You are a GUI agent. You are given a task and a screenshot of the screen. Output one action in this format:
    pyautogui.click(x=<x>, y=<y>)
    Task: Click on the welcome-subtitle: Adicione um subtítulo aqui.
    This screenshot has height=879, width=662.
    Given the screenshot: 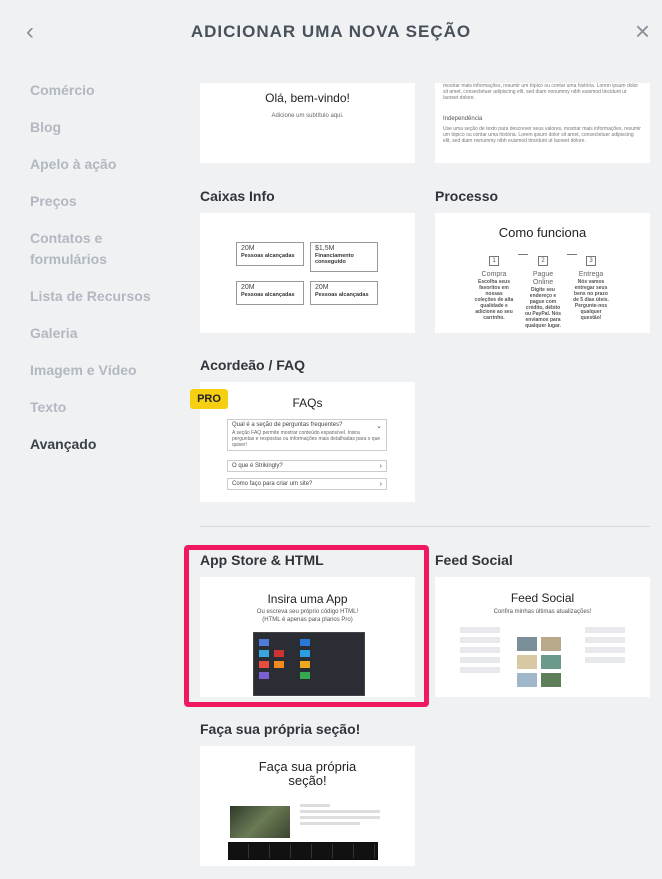 What is the action you would take?
    pyautogui.click(x=307, y=116)
    